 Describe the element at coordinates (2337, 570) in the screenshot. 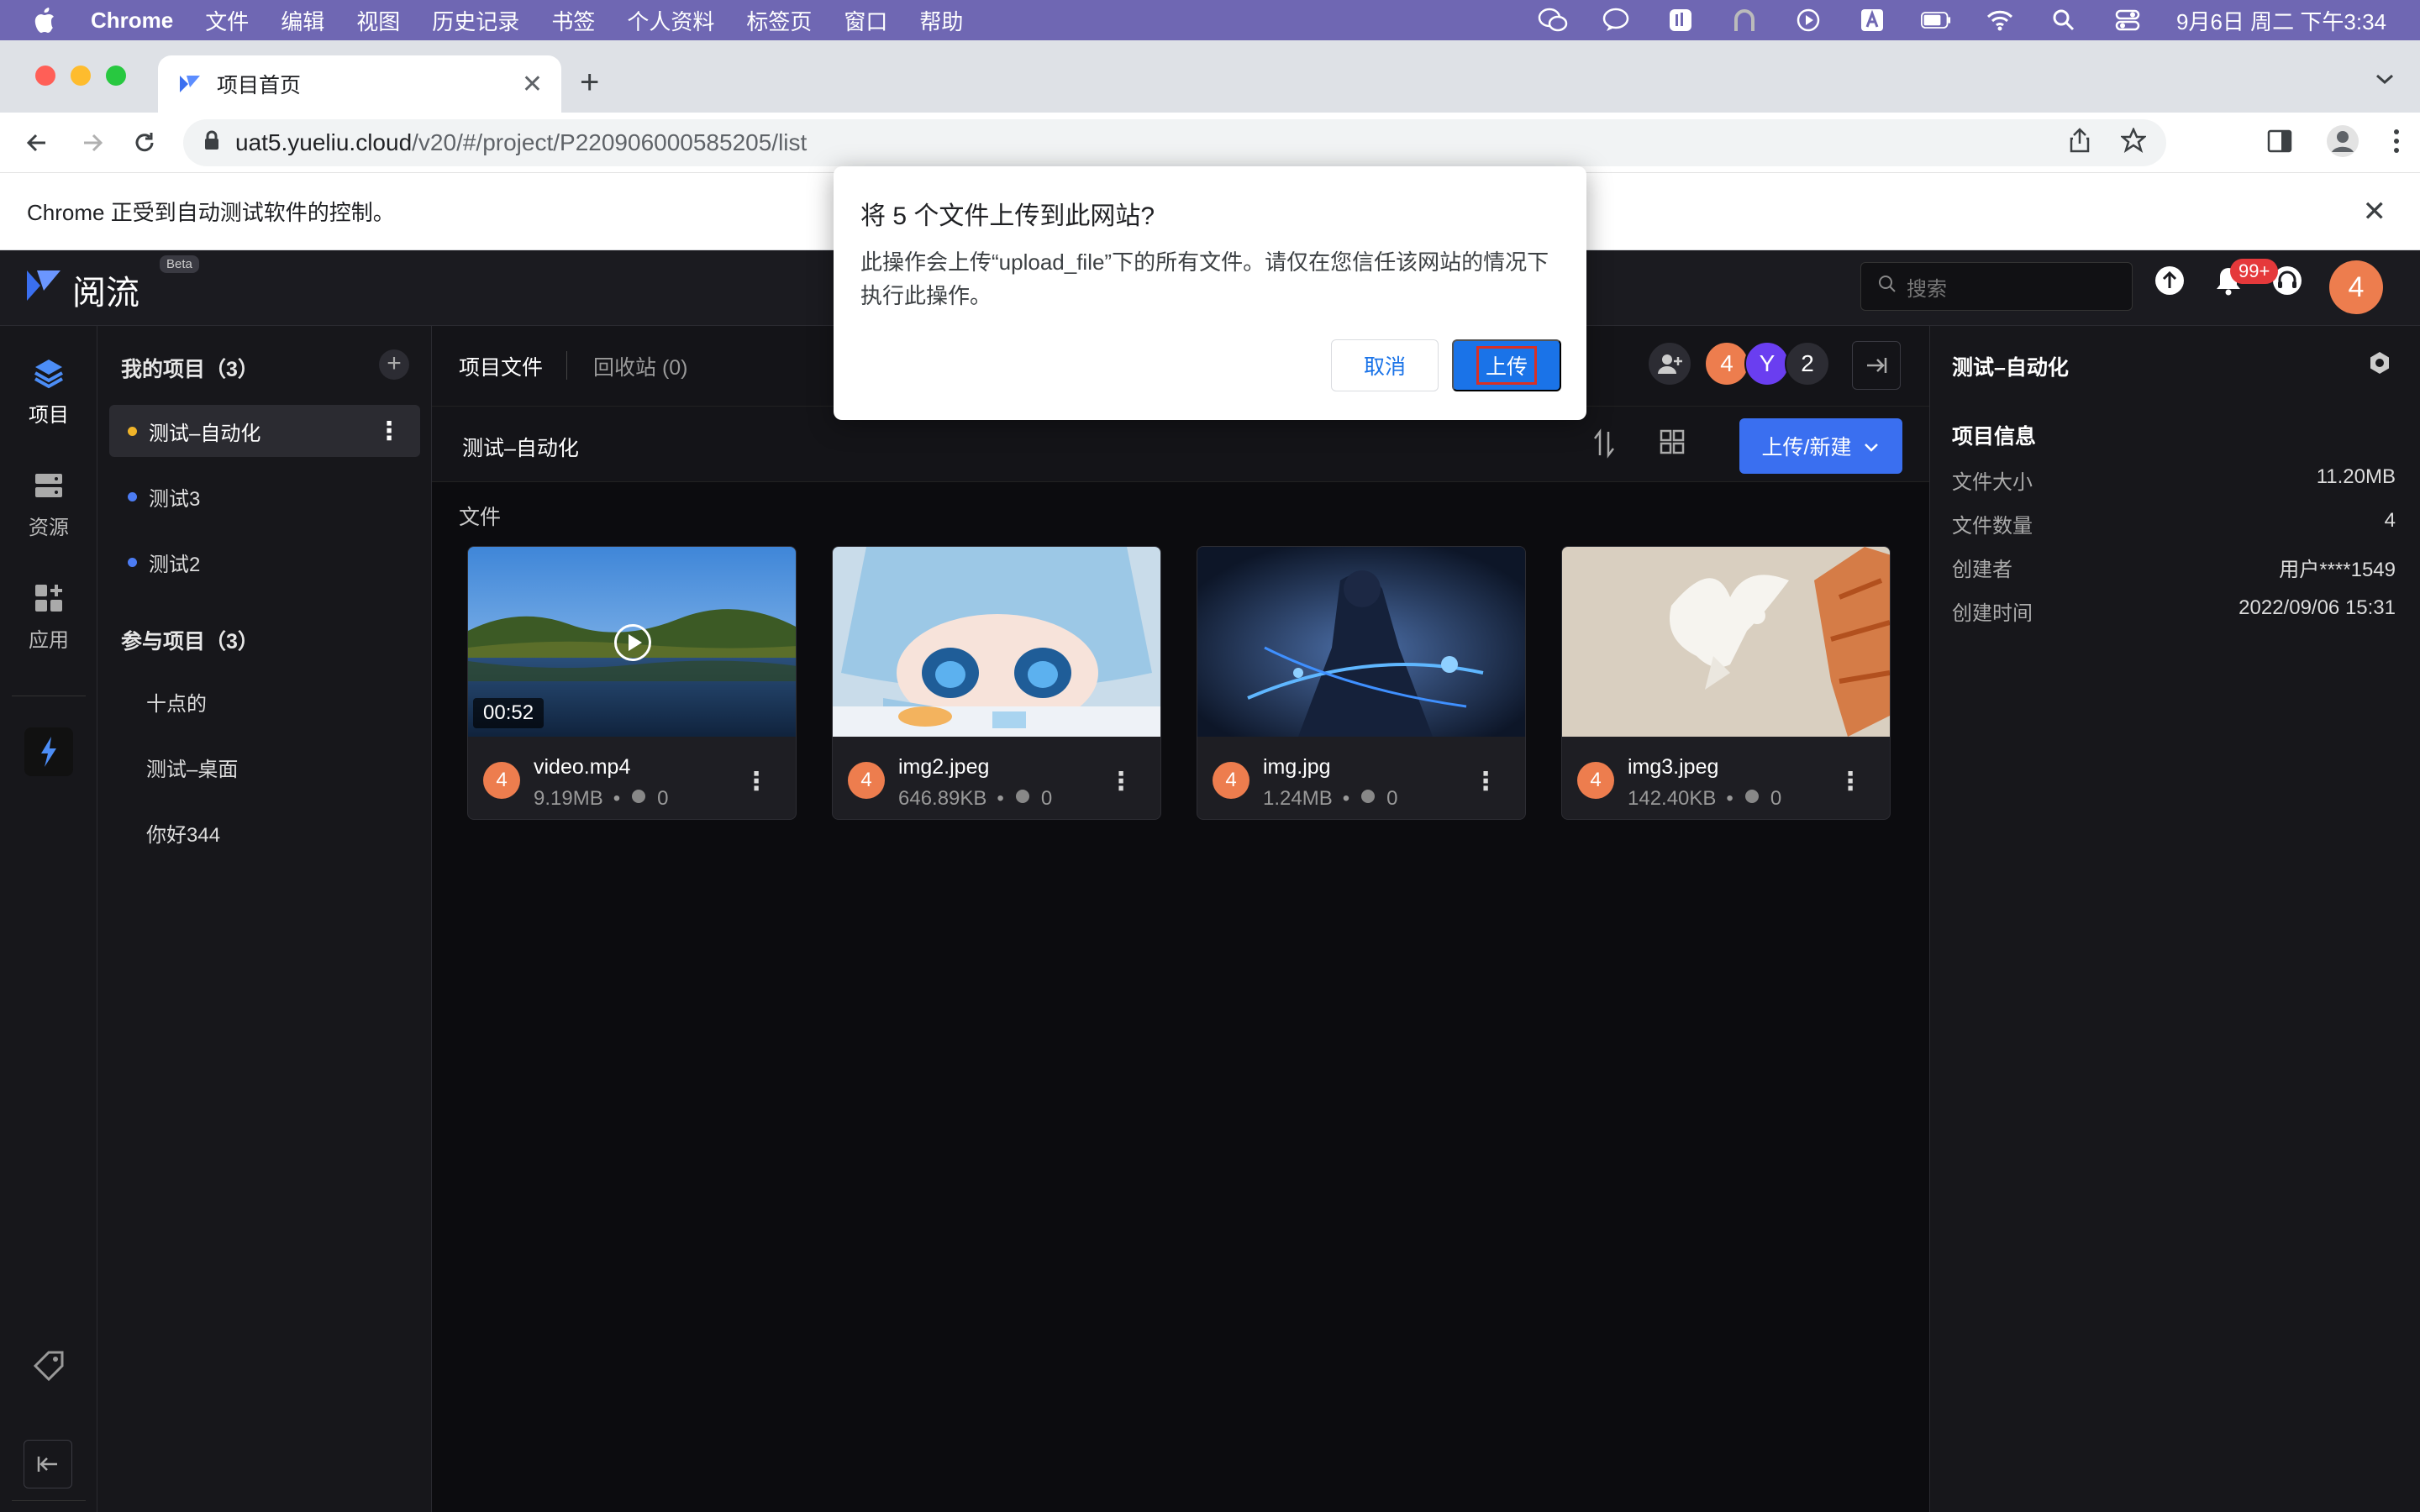

I see `info-value: 用户****1549` at that location.